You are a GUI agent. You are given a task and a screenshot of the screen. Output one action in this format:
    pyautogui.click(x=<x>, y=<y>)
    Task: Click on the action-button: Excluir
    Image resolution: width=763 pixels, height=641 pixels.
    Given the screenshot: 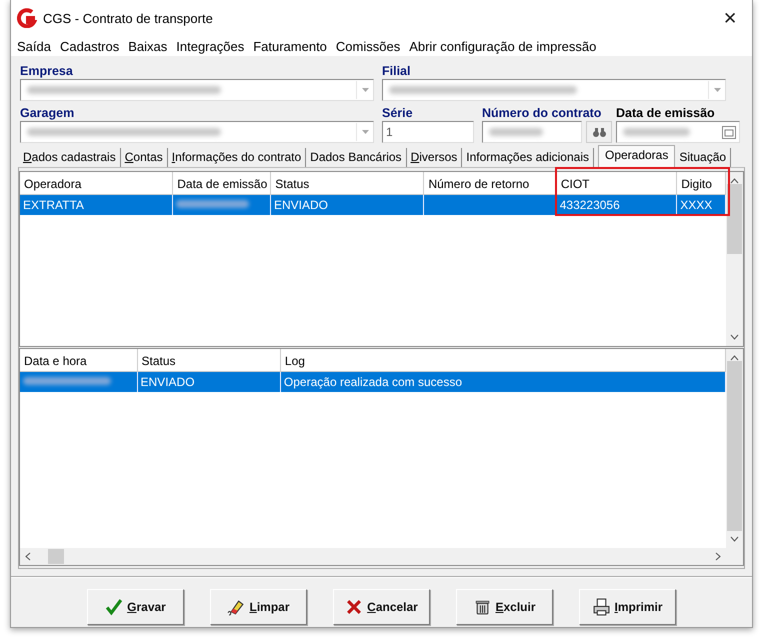 What is the action you would take?
    pyautogui.click(x=504, y=607)
    